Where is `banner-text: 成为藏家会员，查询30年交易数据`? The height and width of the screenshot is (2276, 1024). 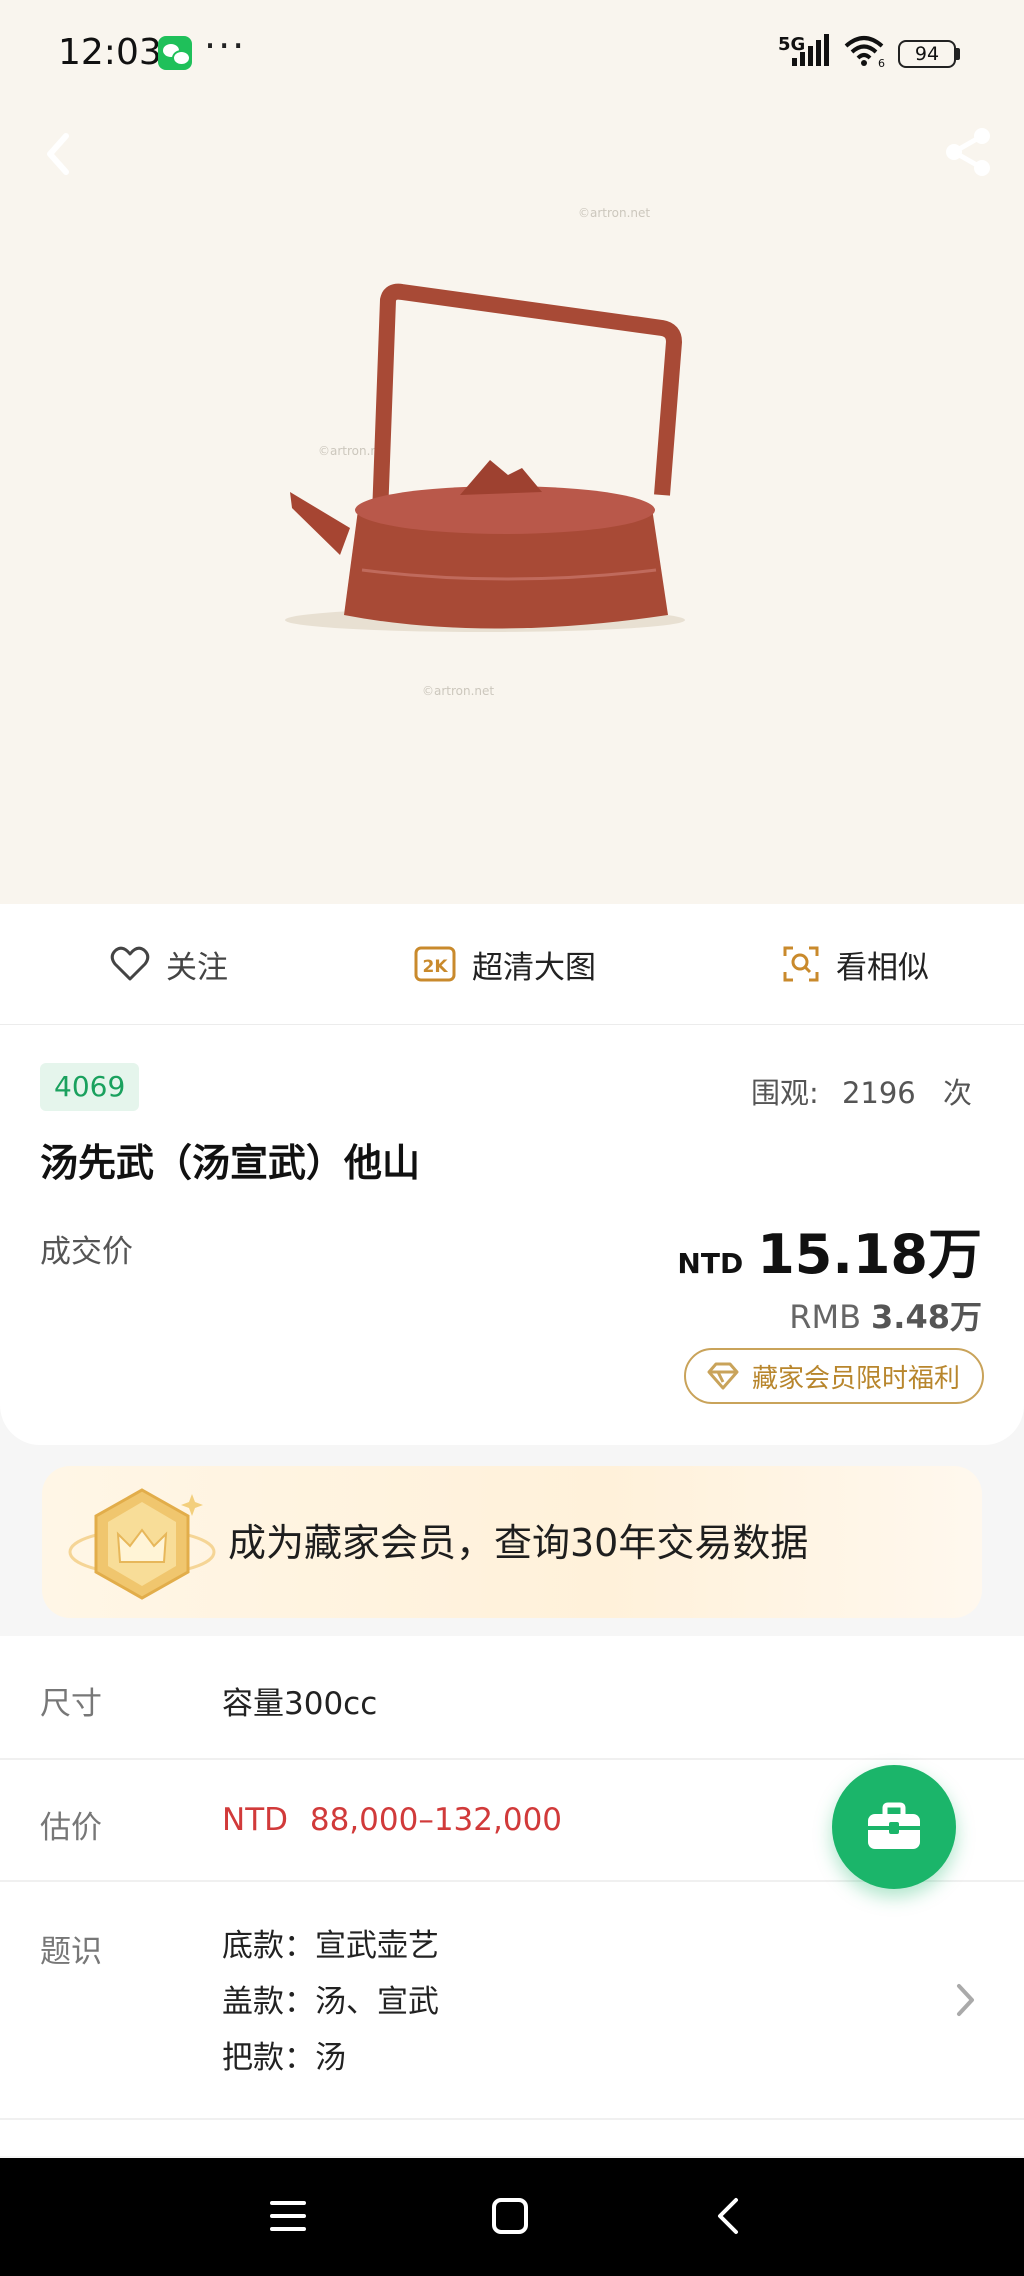 banner-text: 成为藏家会员，查询30年交易数据 is located at coordinates (518, 1543).